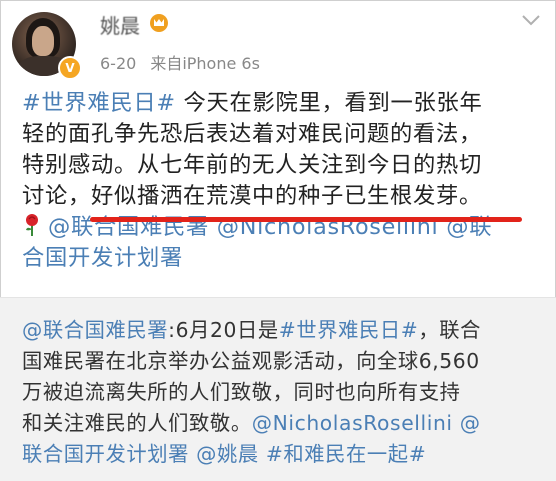  Describe the element at coordinates (120, 24) in the screenshot. I see `user-name: 姚晨` at that location.